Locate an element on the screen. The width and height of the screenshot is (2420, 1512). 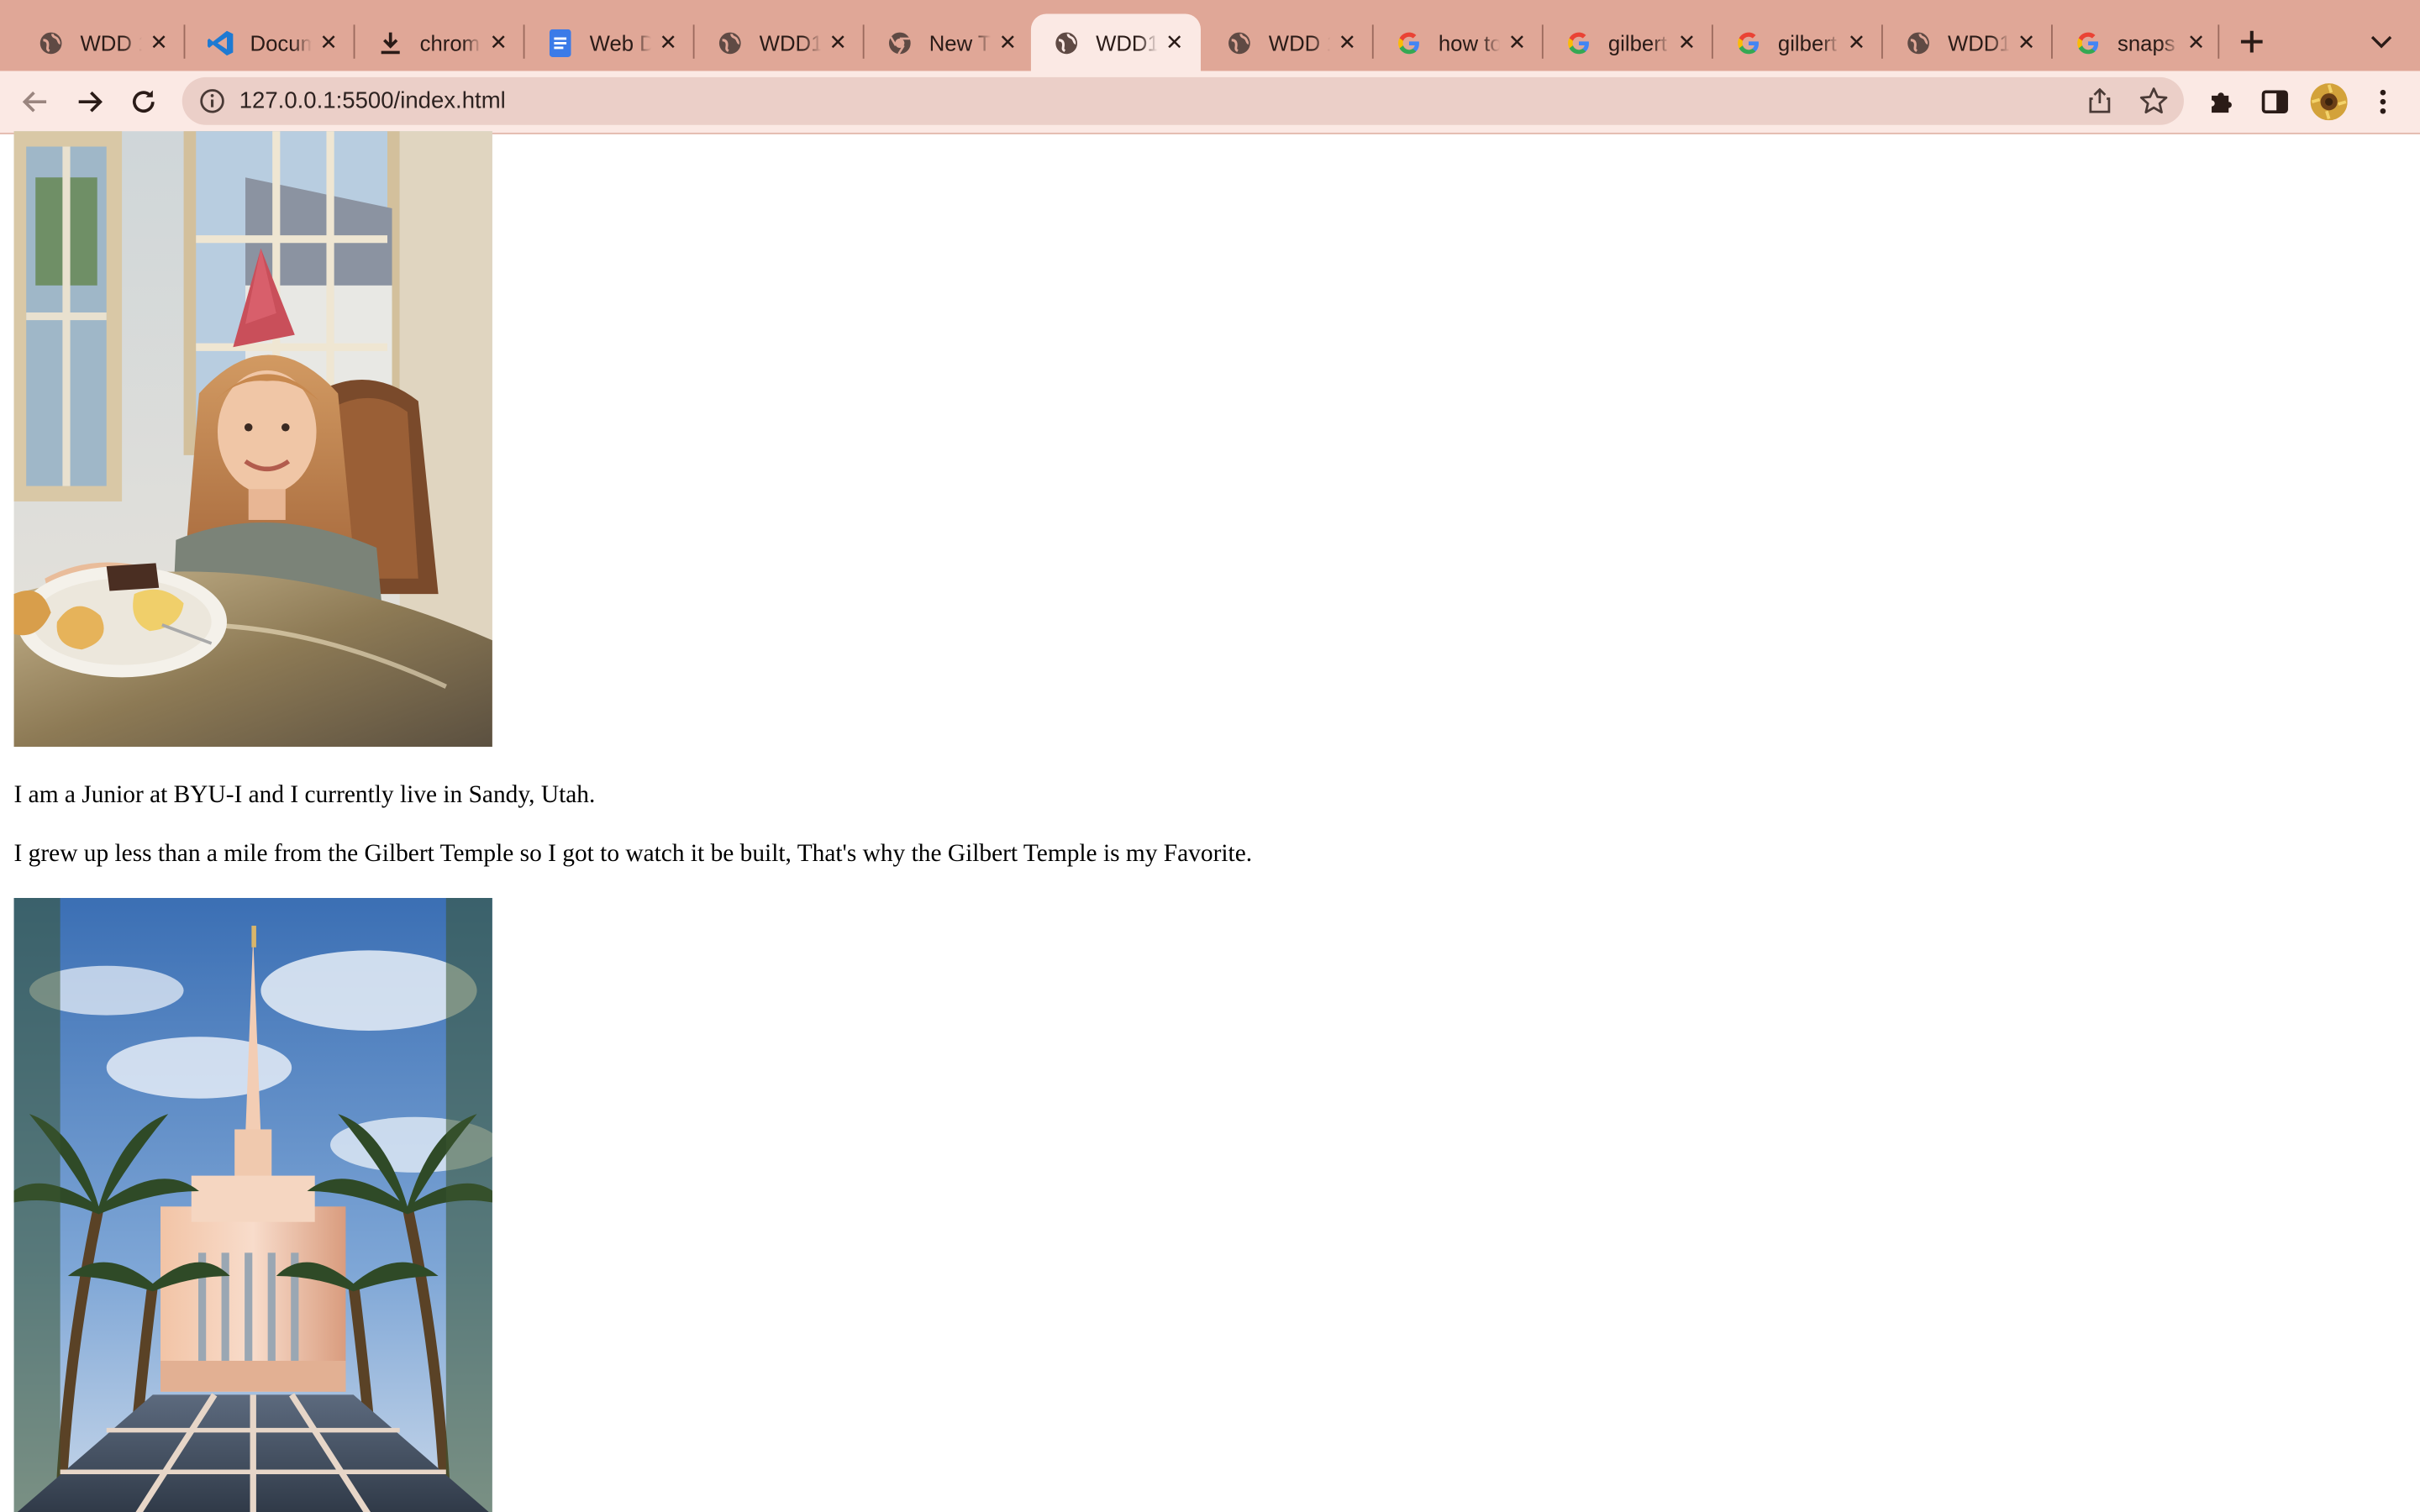
kebab-menu-icon is located at coordinates (2383, 101).